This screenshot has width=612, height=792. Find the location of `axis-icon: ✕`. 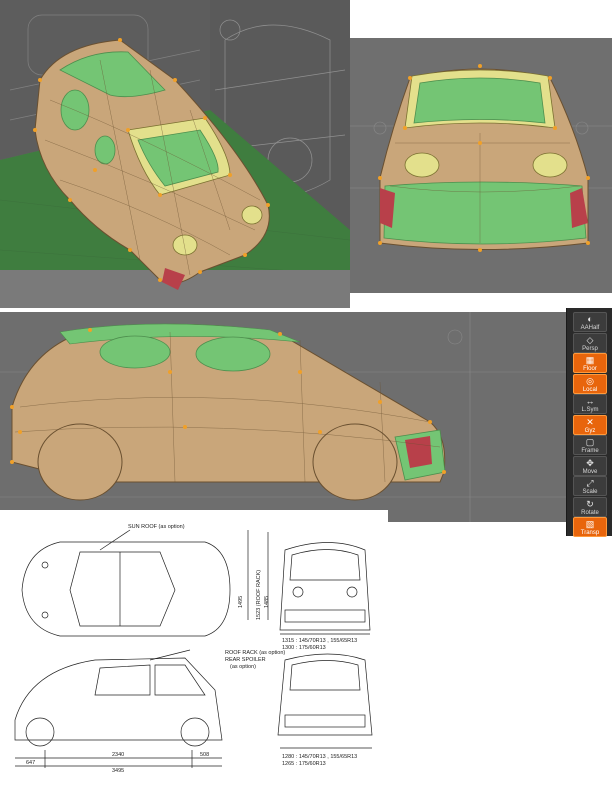

axis-icon: ✕ is located at coordinates (590, 421).